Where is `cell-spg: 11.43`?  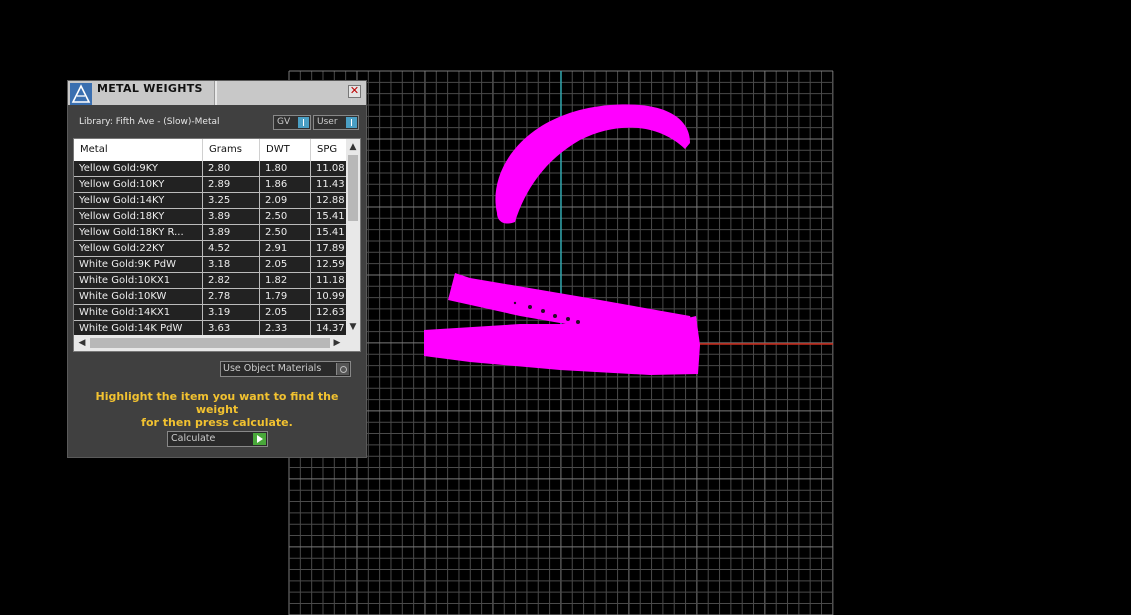
cell-spg: 11.43 is located at coordinates (331, 185).